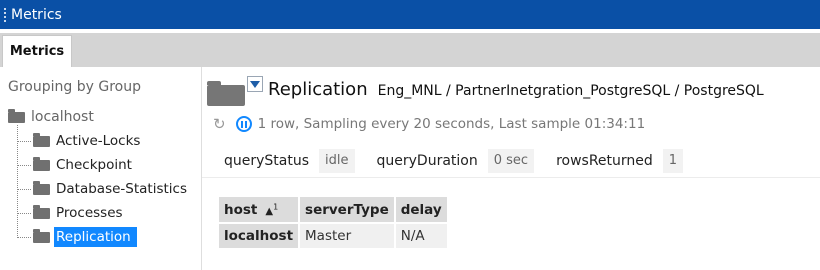 The width and height of the screenshot is (820, 270). I want to click on window-titlebar: Metrics, so click(410, 15).